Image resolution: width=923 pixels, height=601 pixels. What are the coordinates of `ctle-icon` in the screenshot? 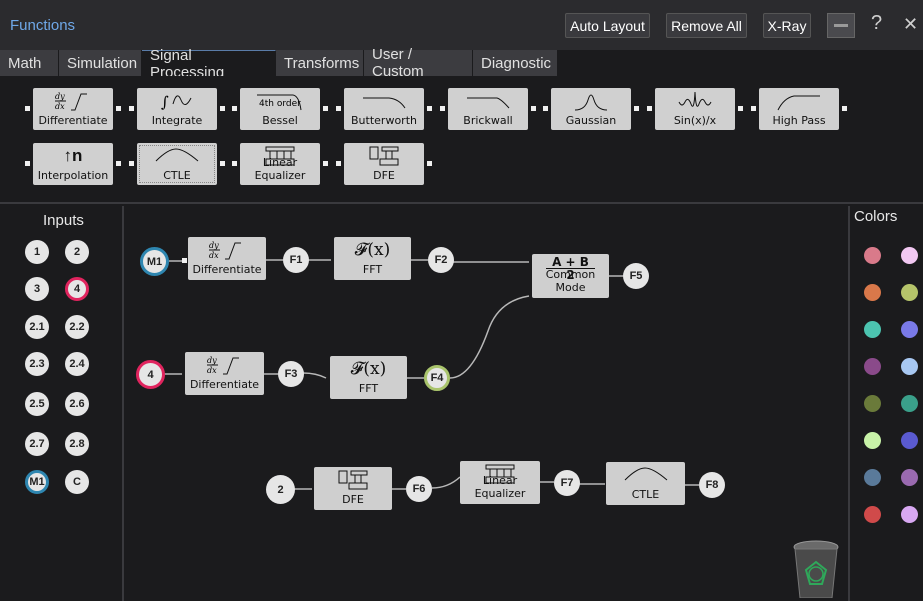 It's located at (645, 475).